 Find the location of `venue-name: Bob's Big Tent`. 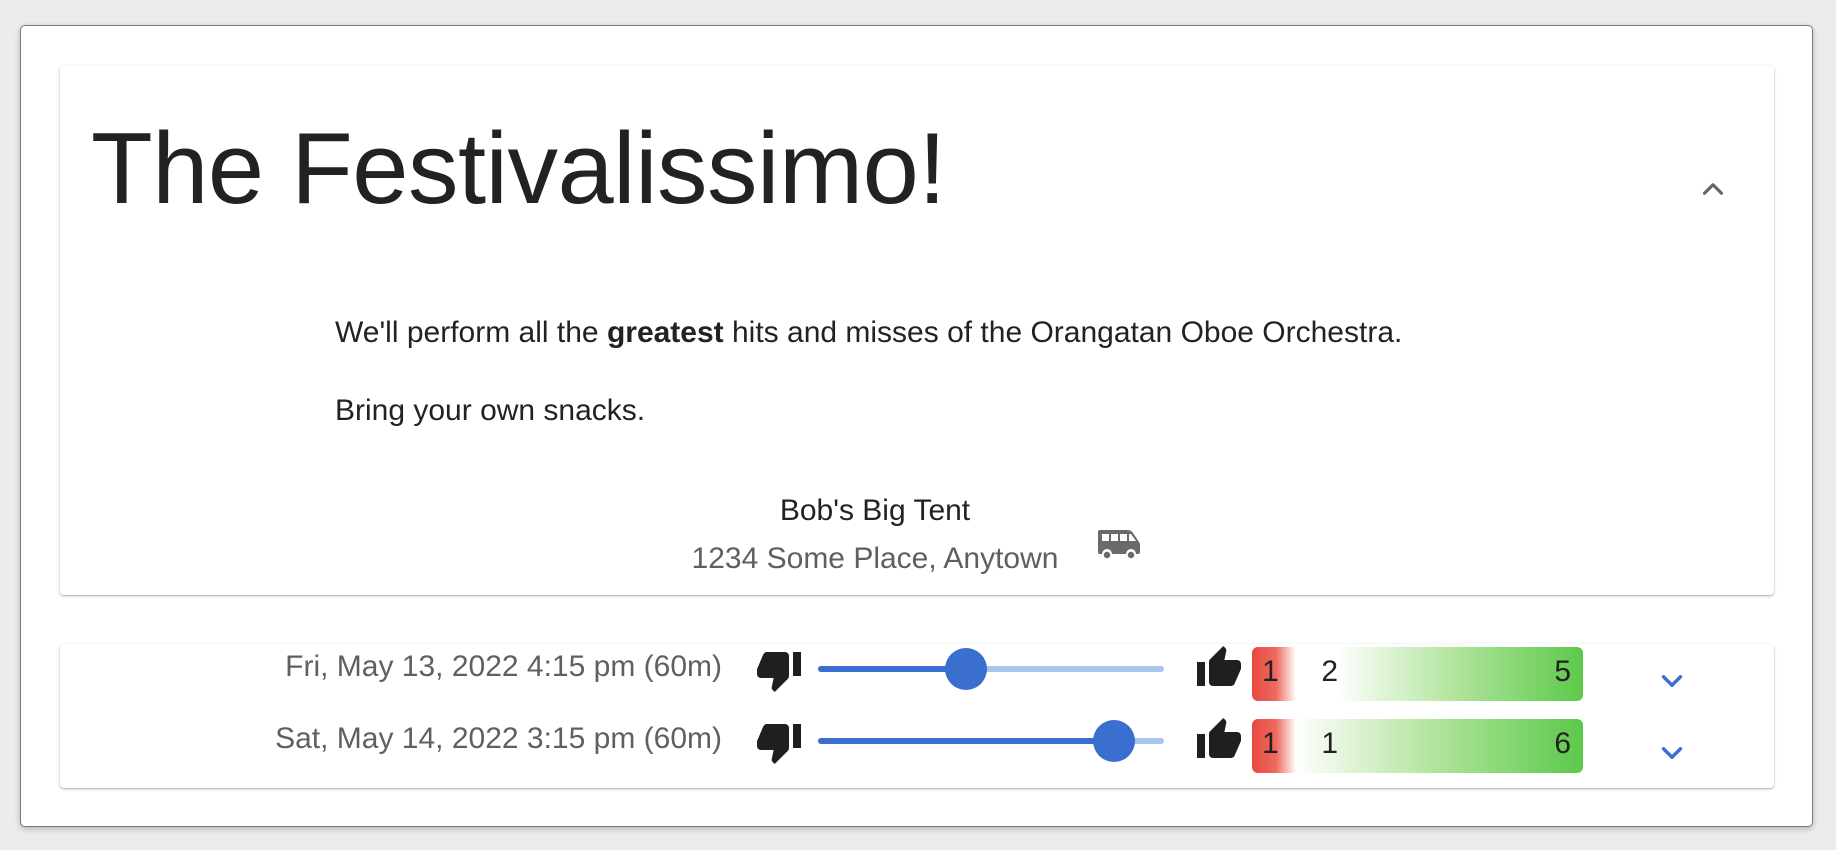

venue-name: Bob's Big Tent is located at coordinates (875, 510).